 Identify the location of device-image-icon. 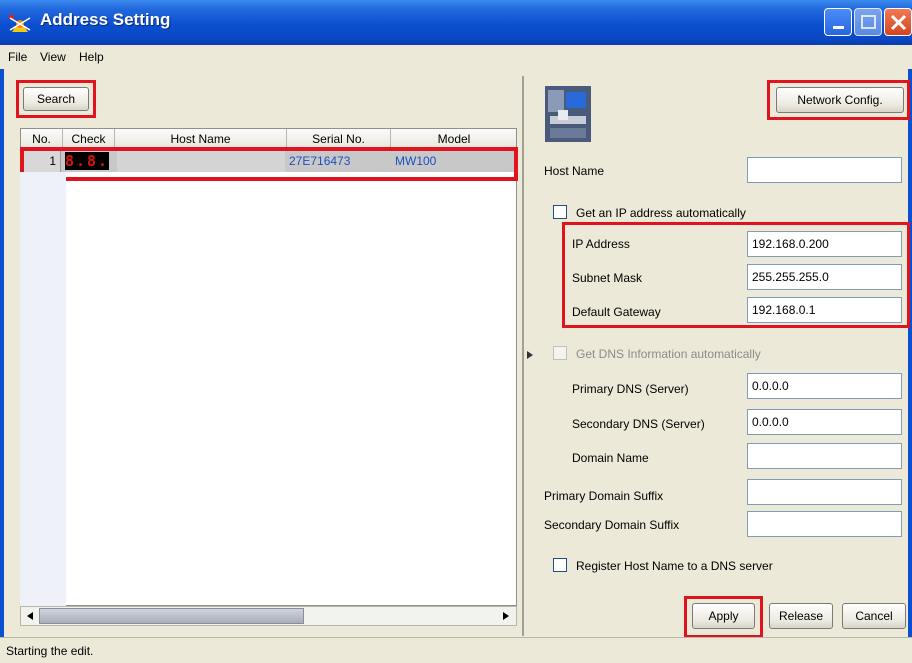
(568, 114).